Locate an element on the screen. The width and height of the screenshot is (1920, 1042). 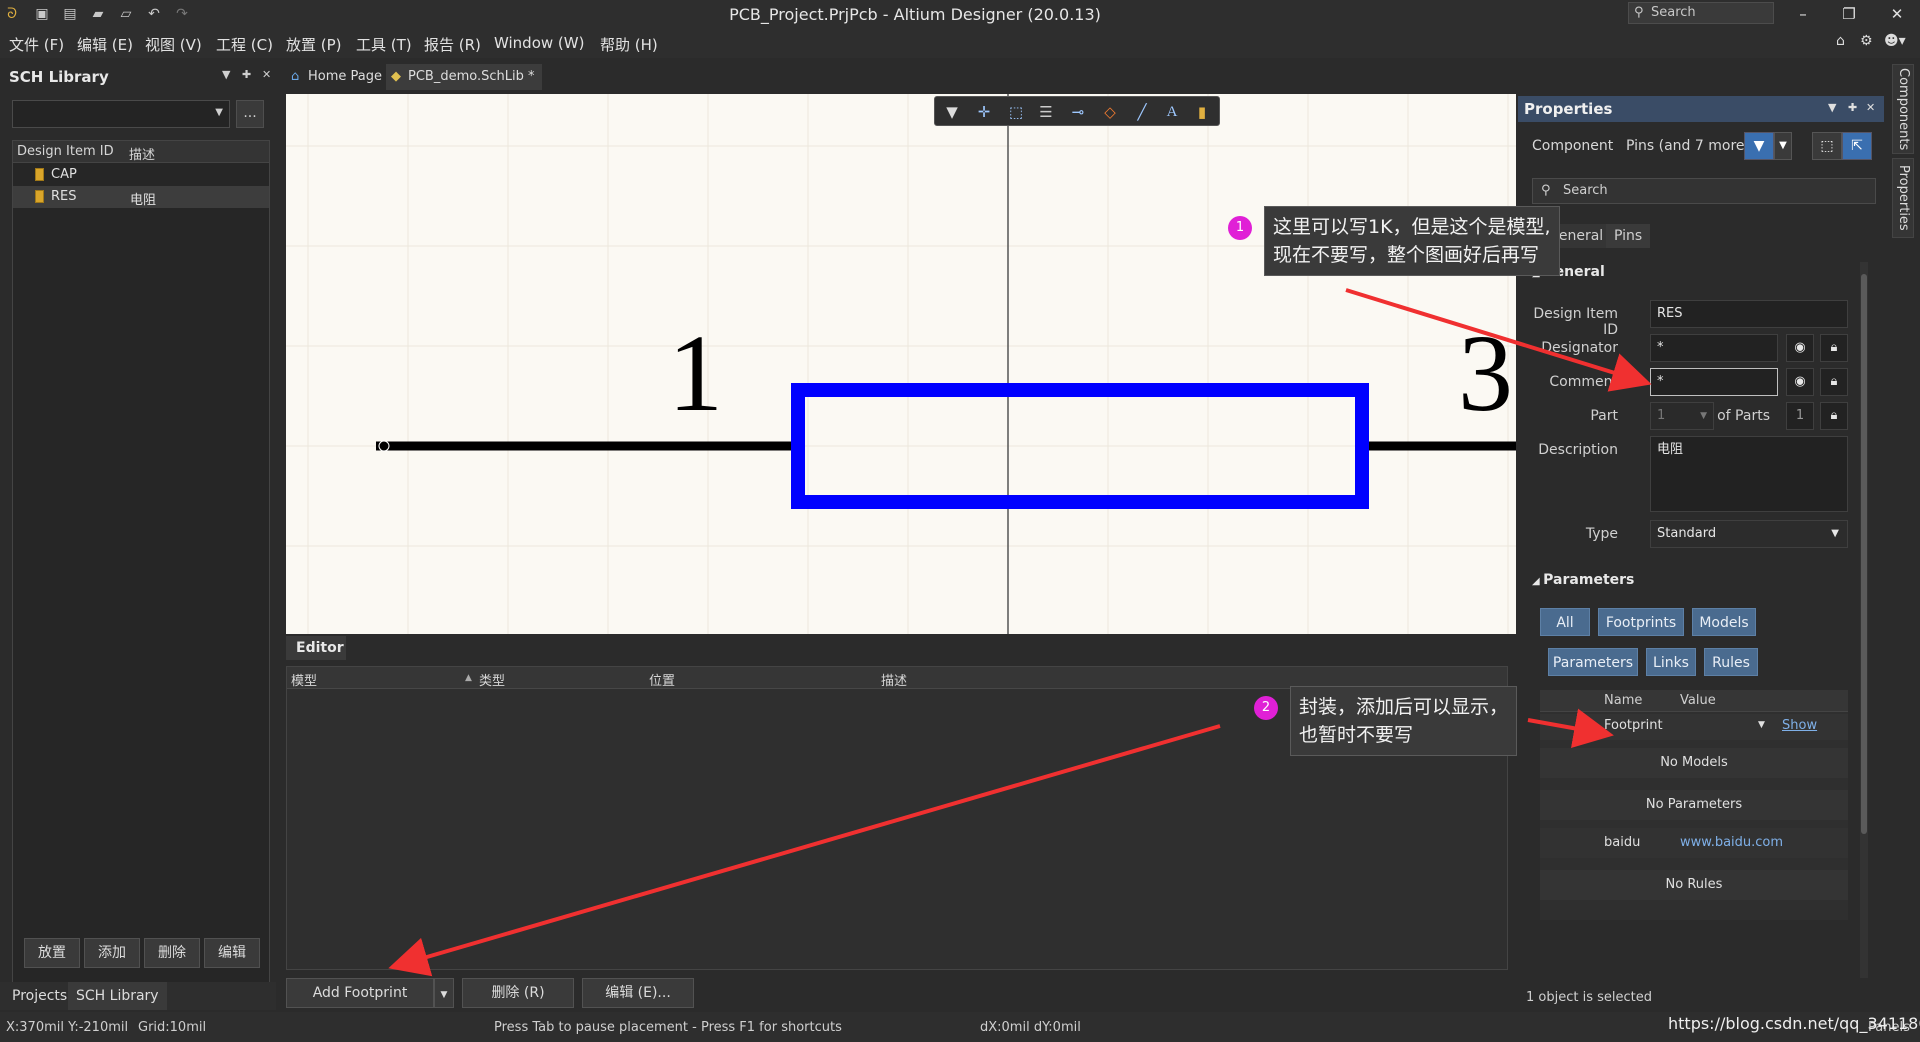
add-button: 添加 is located at coordinates (112, 953).